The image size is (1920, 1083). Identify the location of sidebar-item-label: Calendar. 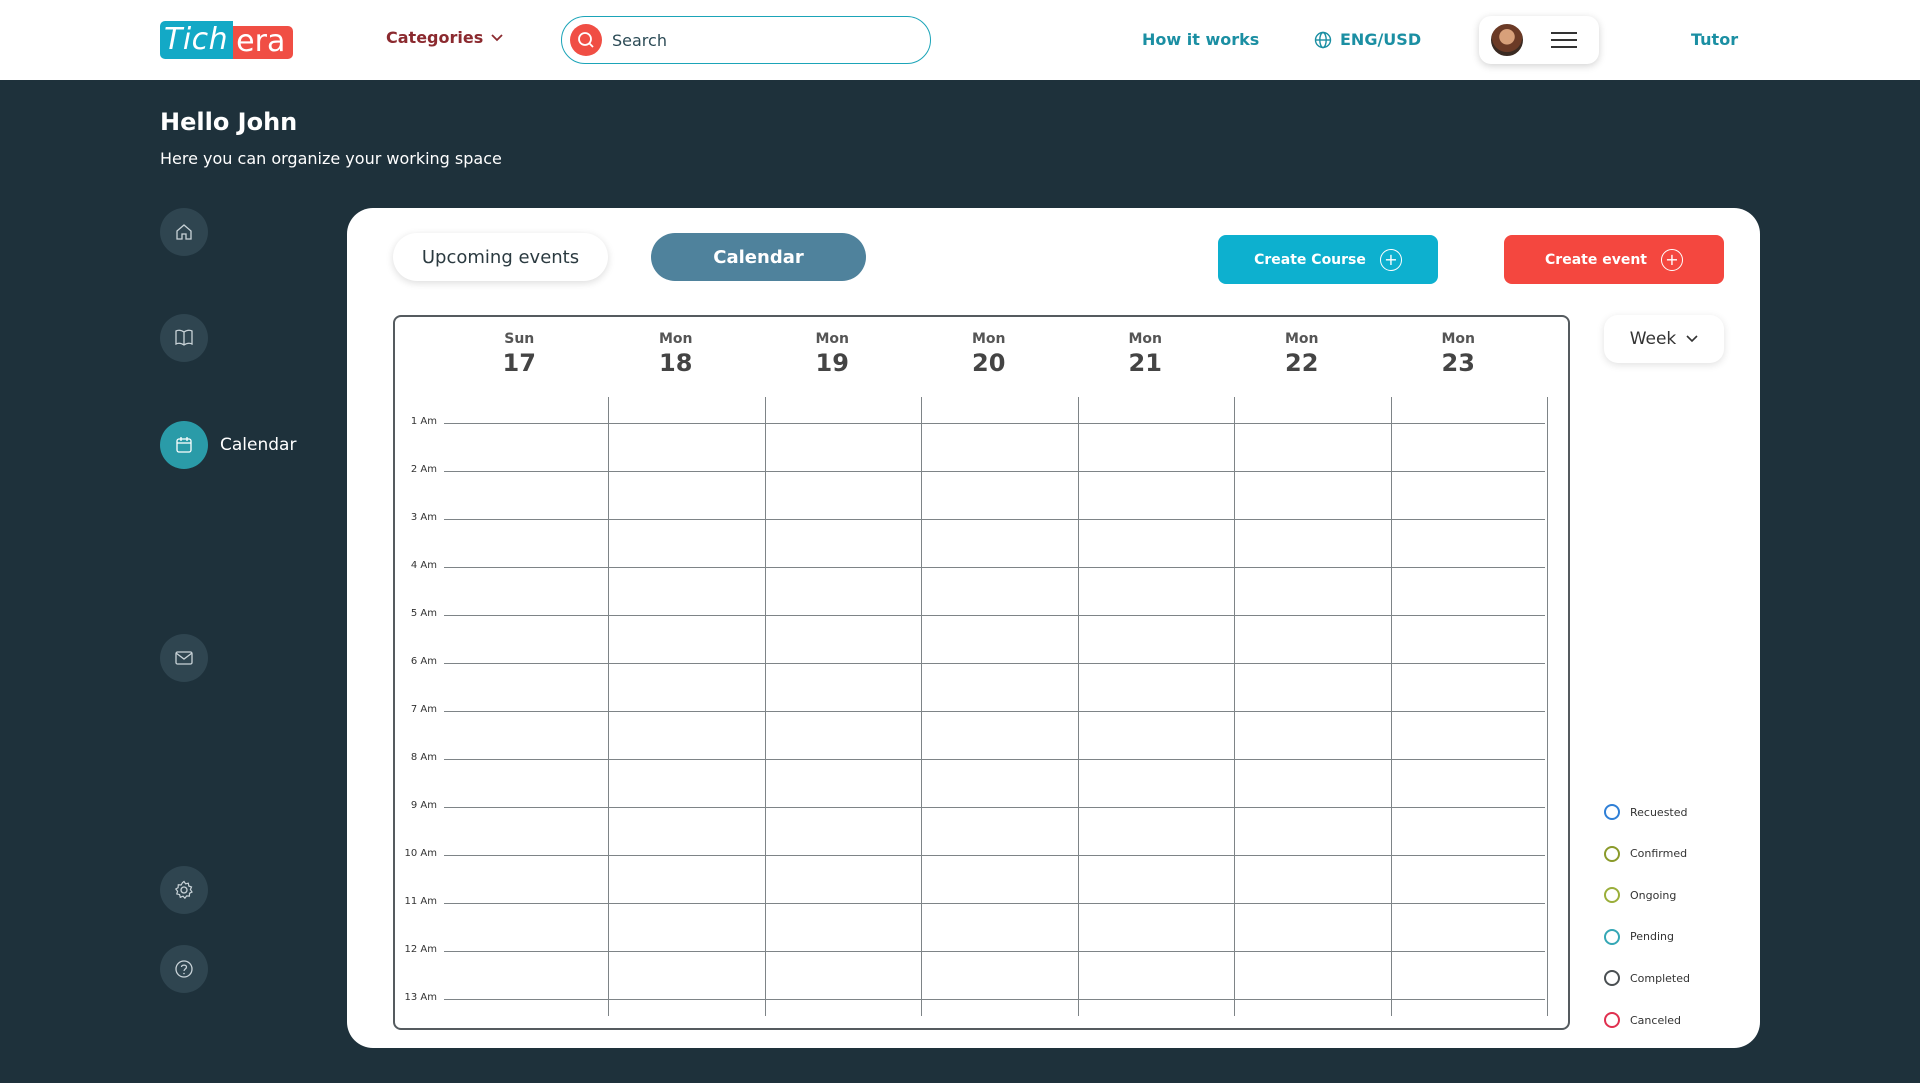
(258, 445).